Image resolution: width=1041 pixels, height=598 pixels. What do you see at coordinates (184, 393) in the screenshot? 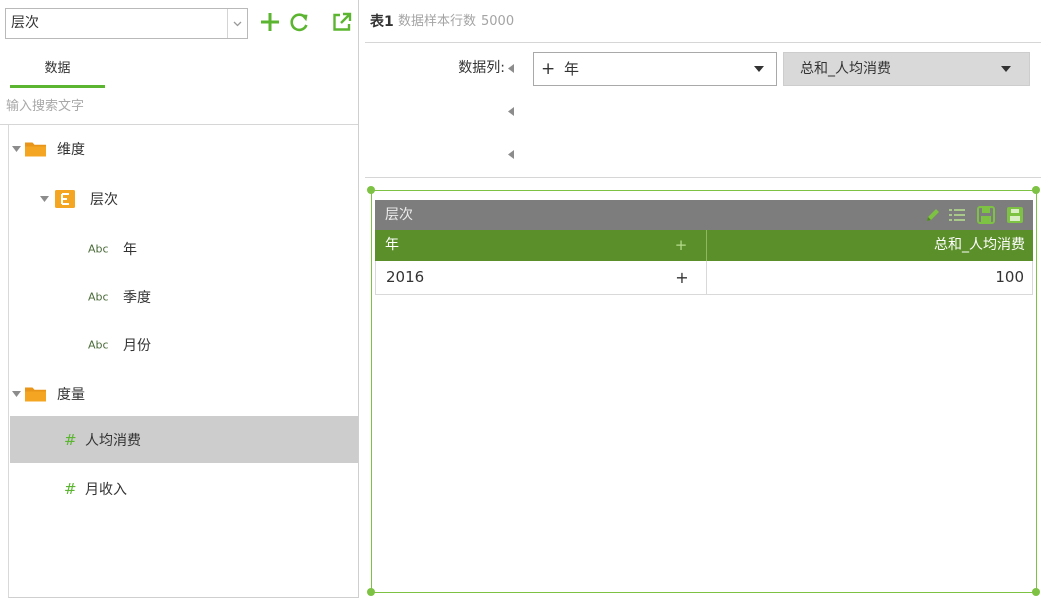
I see `tree-folder-measures: 度量` at bounding box center [184, 393].